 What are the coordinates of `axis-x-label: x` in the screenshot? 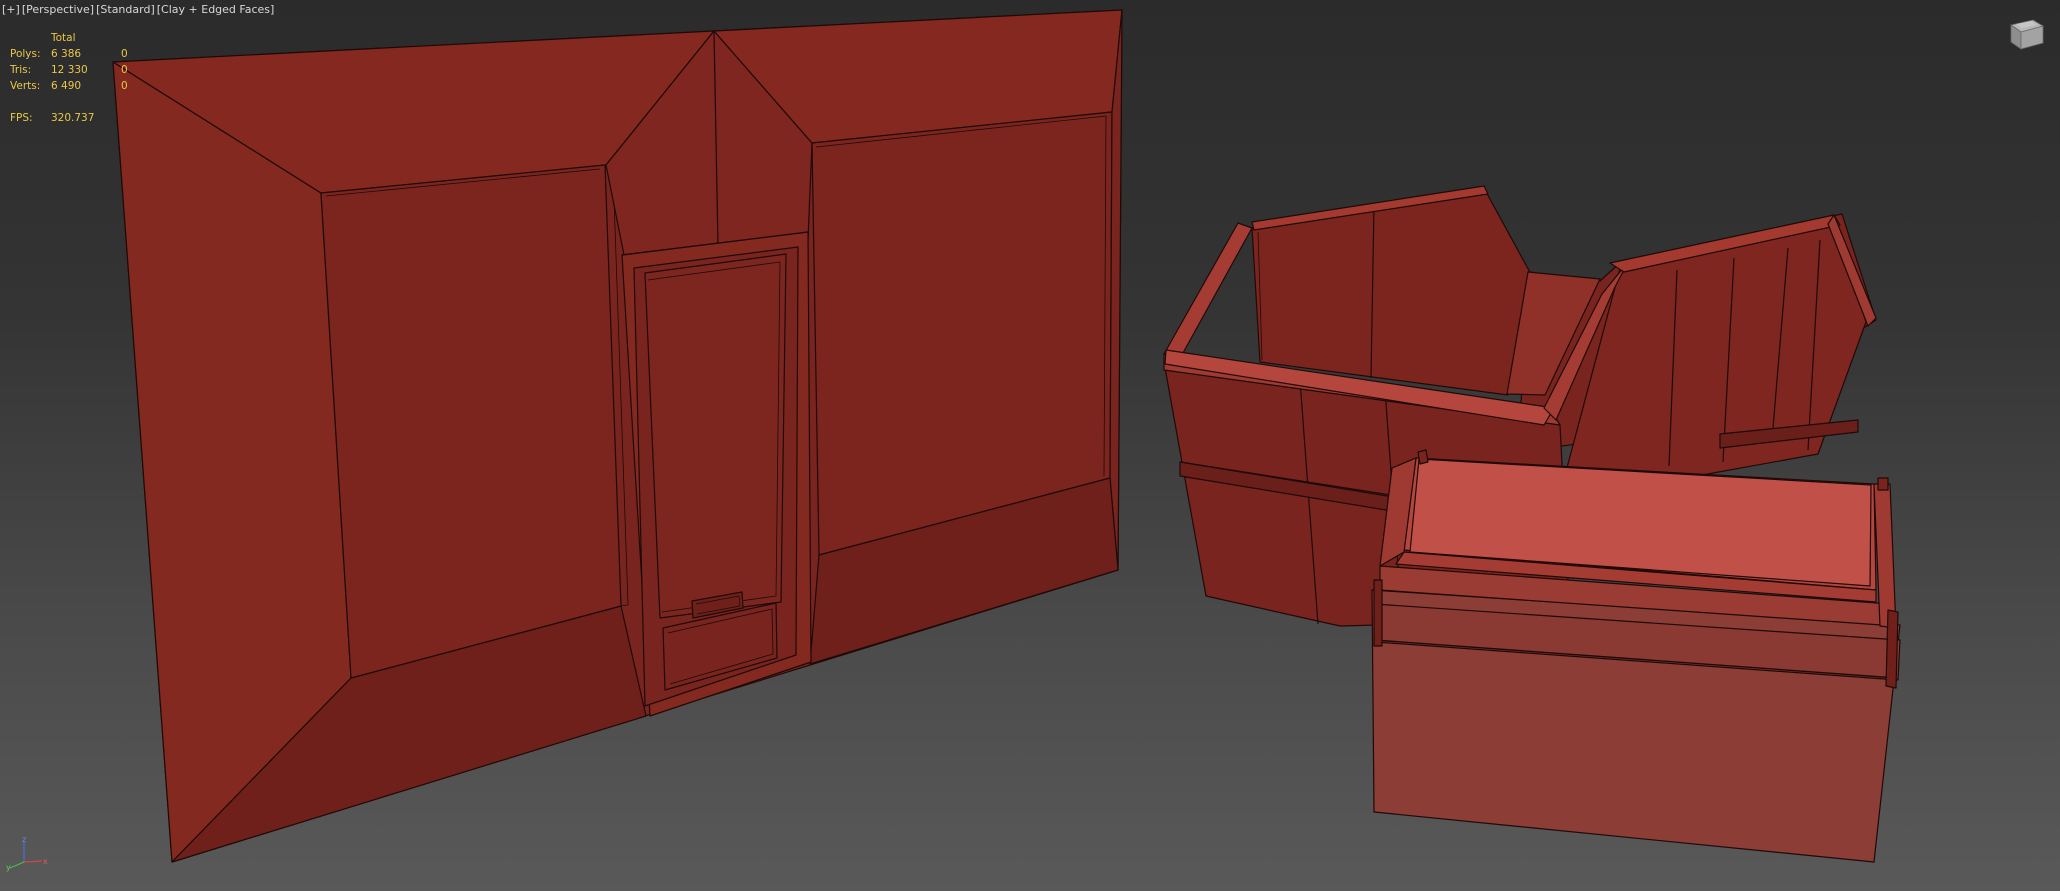 It's located at (45, 861).